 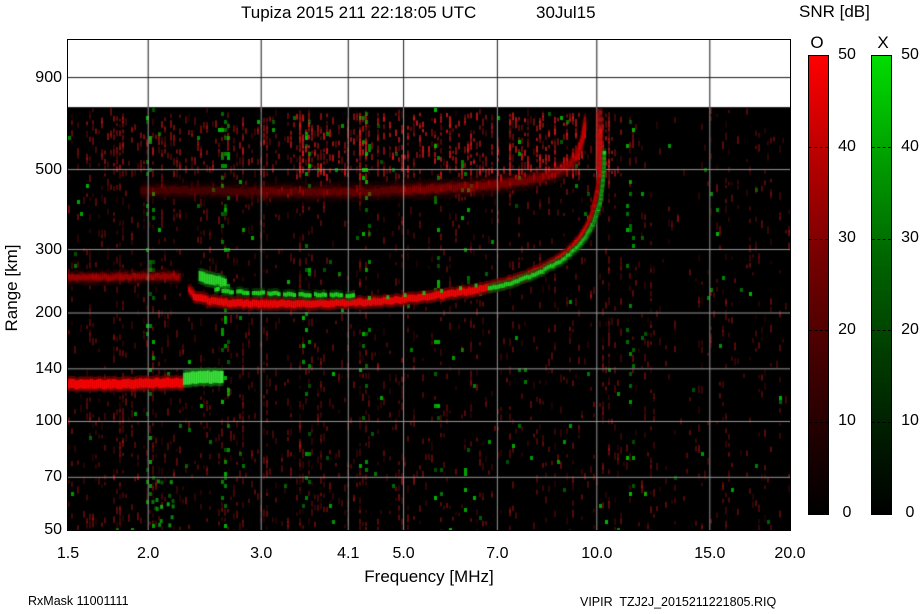 I want to click on o-colorbar-label: O, so click(x=817, y=42).